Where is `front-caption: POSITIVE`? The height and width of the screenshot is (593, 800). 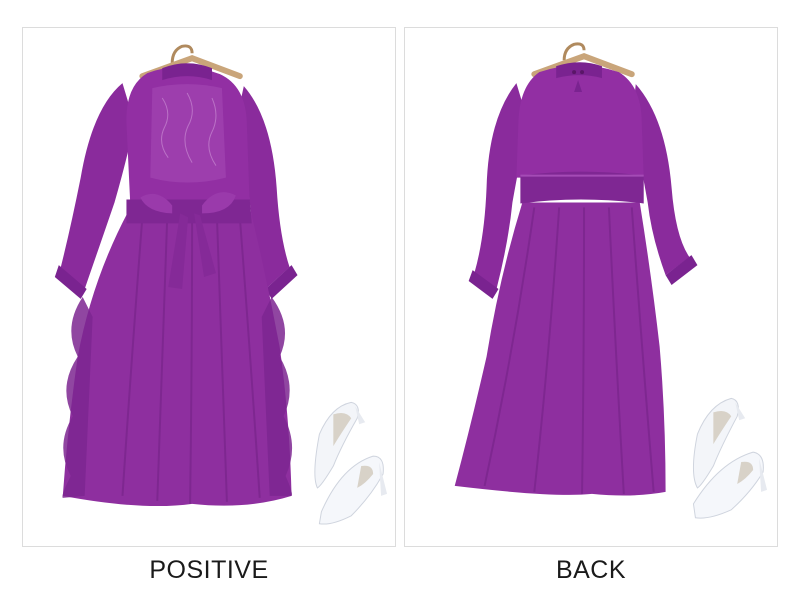
front-caption: POSITIVE is located at coordinates (209, 570).